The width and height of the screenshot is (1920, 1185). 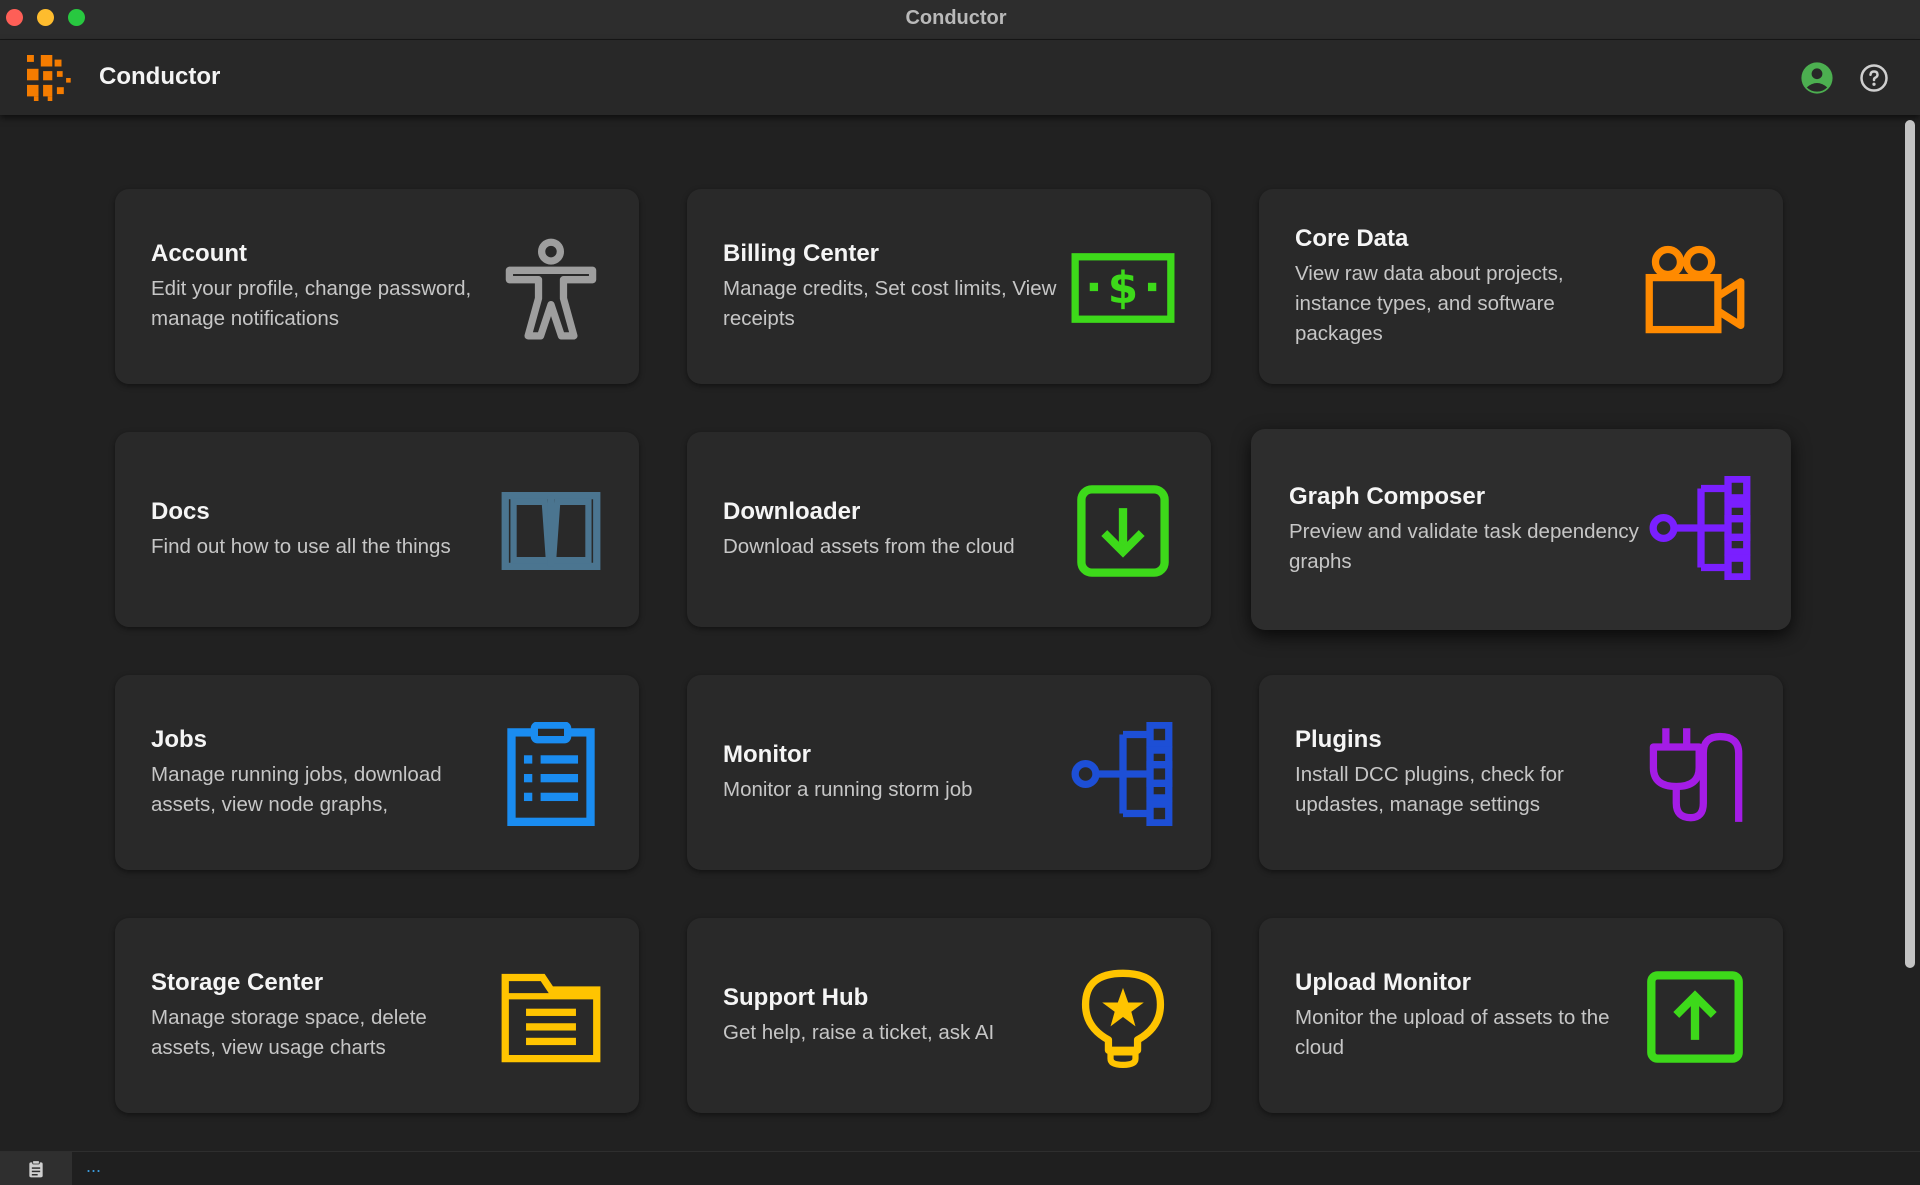 What do you see at coordinates (199, 253) in the screenshot?
I see `card-title: Account` at bounding box center [199, 253].